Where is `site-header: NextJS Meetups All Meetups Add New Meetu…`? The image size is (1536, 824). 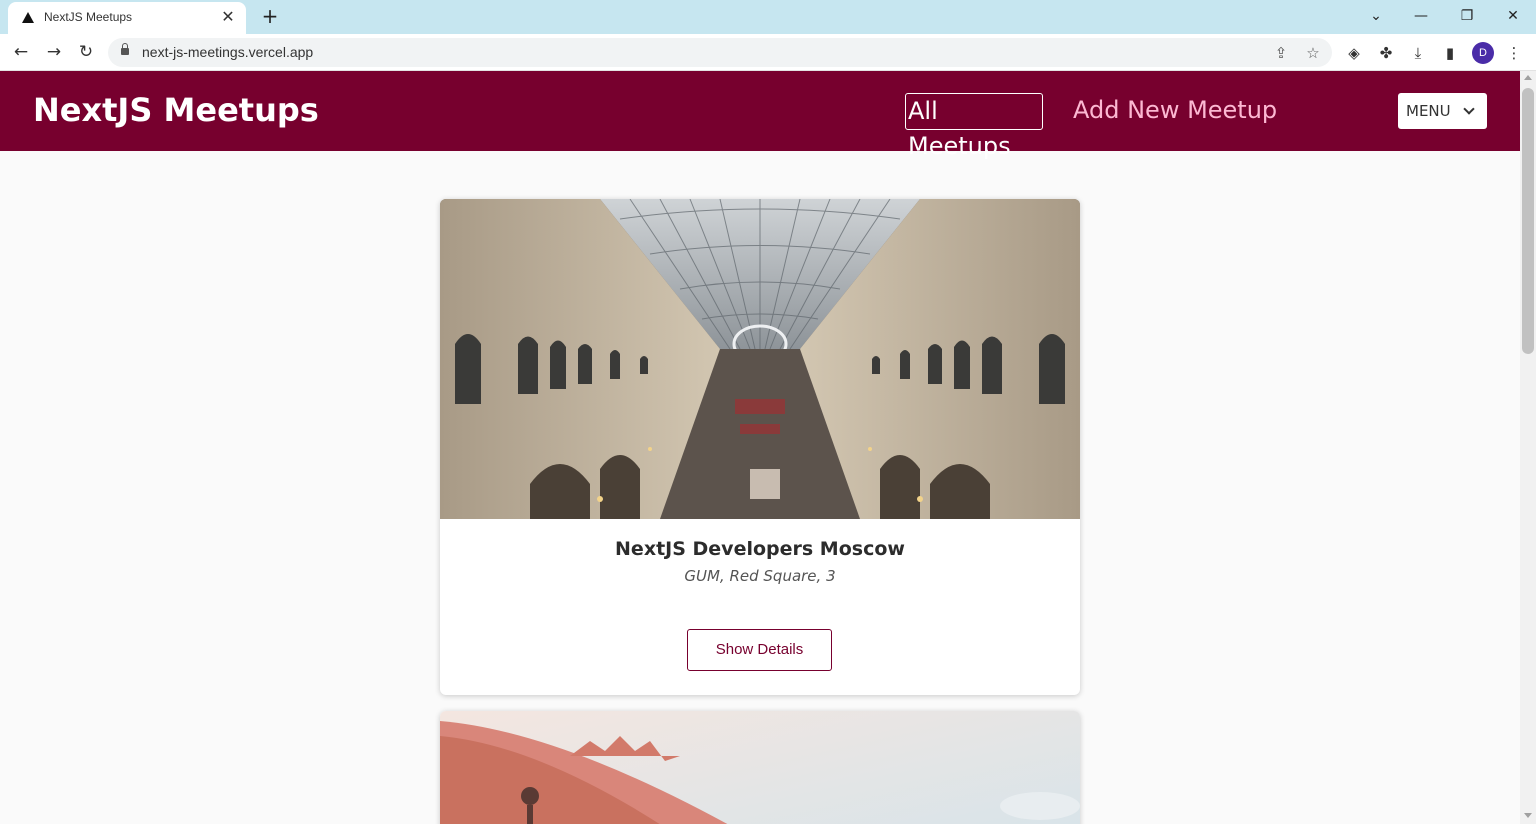 site-header: NextJS Meetups All Meetups Add New Meetu… is located at coordinates (760, 115).